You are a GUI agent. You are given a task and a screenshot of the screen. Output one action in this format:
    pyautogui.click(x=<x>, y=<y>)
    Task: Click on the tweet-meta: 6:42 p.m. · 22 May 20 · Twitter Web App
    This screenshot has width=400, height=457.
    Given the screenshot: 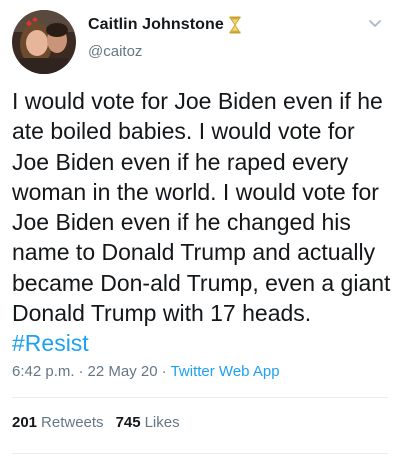 What is the action you would take?
    pyautogui.click(x=146, y=371)
    